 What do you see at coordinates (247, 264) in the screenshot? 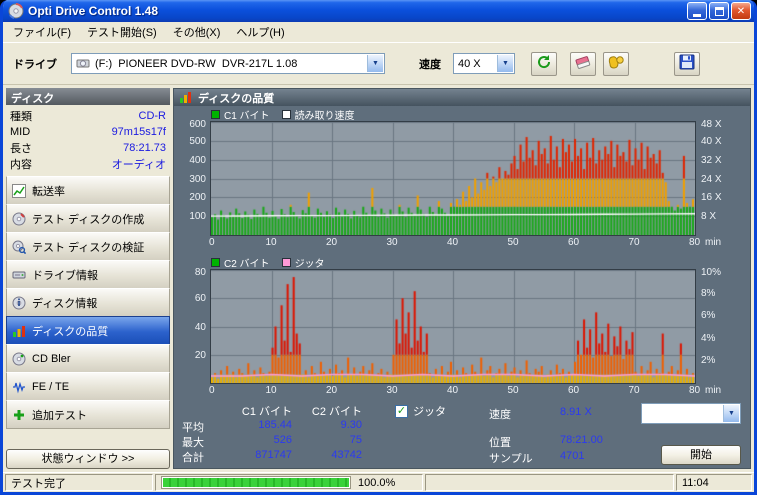
I see `legend-label: C2 バイト` at bounding box center [247, 264].